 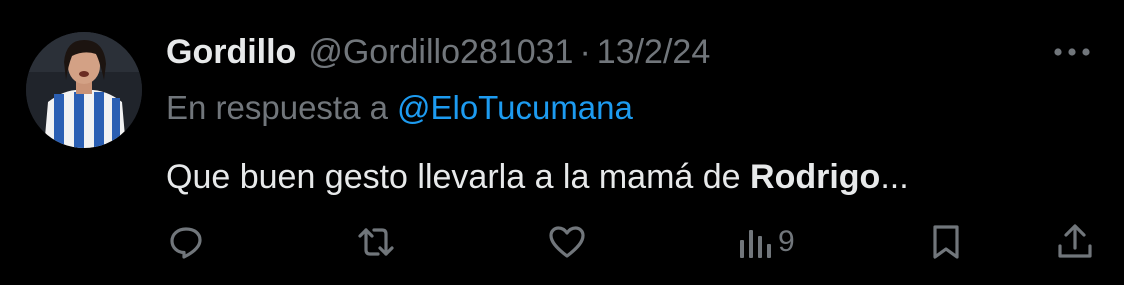 I want to click on reply-button, so click(x=186, y=242).